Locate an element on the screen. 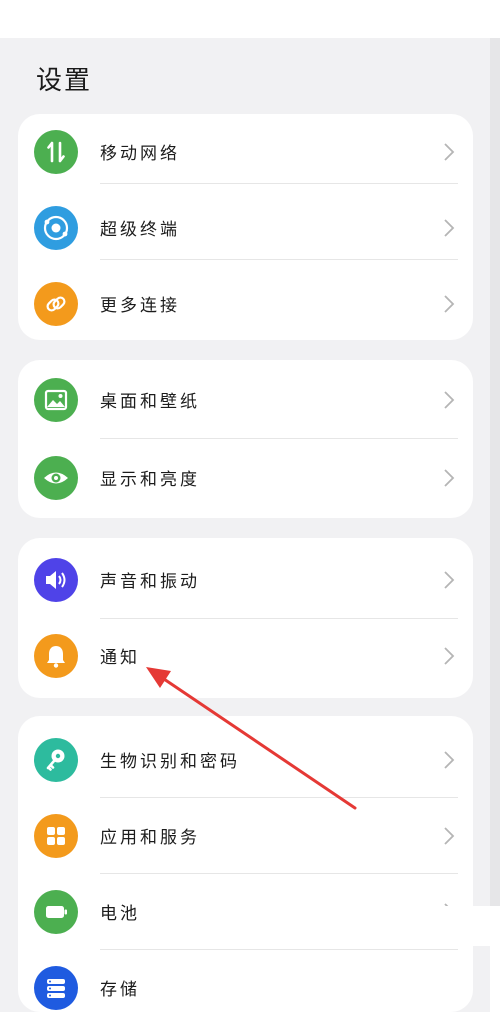 The height and width of the screenshot is (1026, 500). settings-item-biometrics: 生物识别和密码 is located at coordinates (245, 760).